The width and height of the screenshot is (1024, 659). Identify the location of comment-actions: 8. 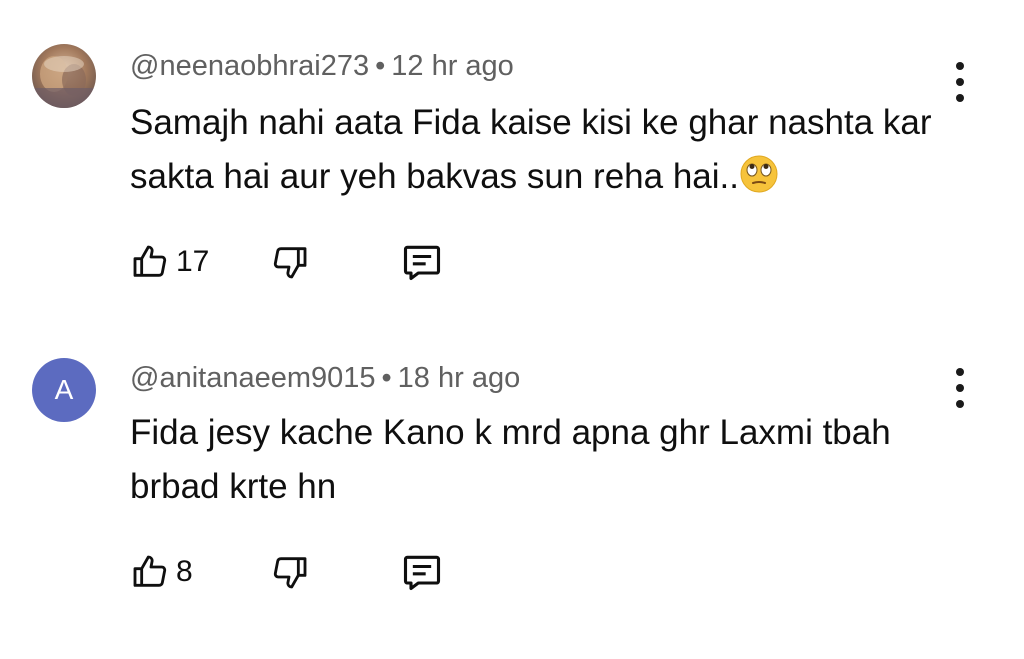
(295, 572).